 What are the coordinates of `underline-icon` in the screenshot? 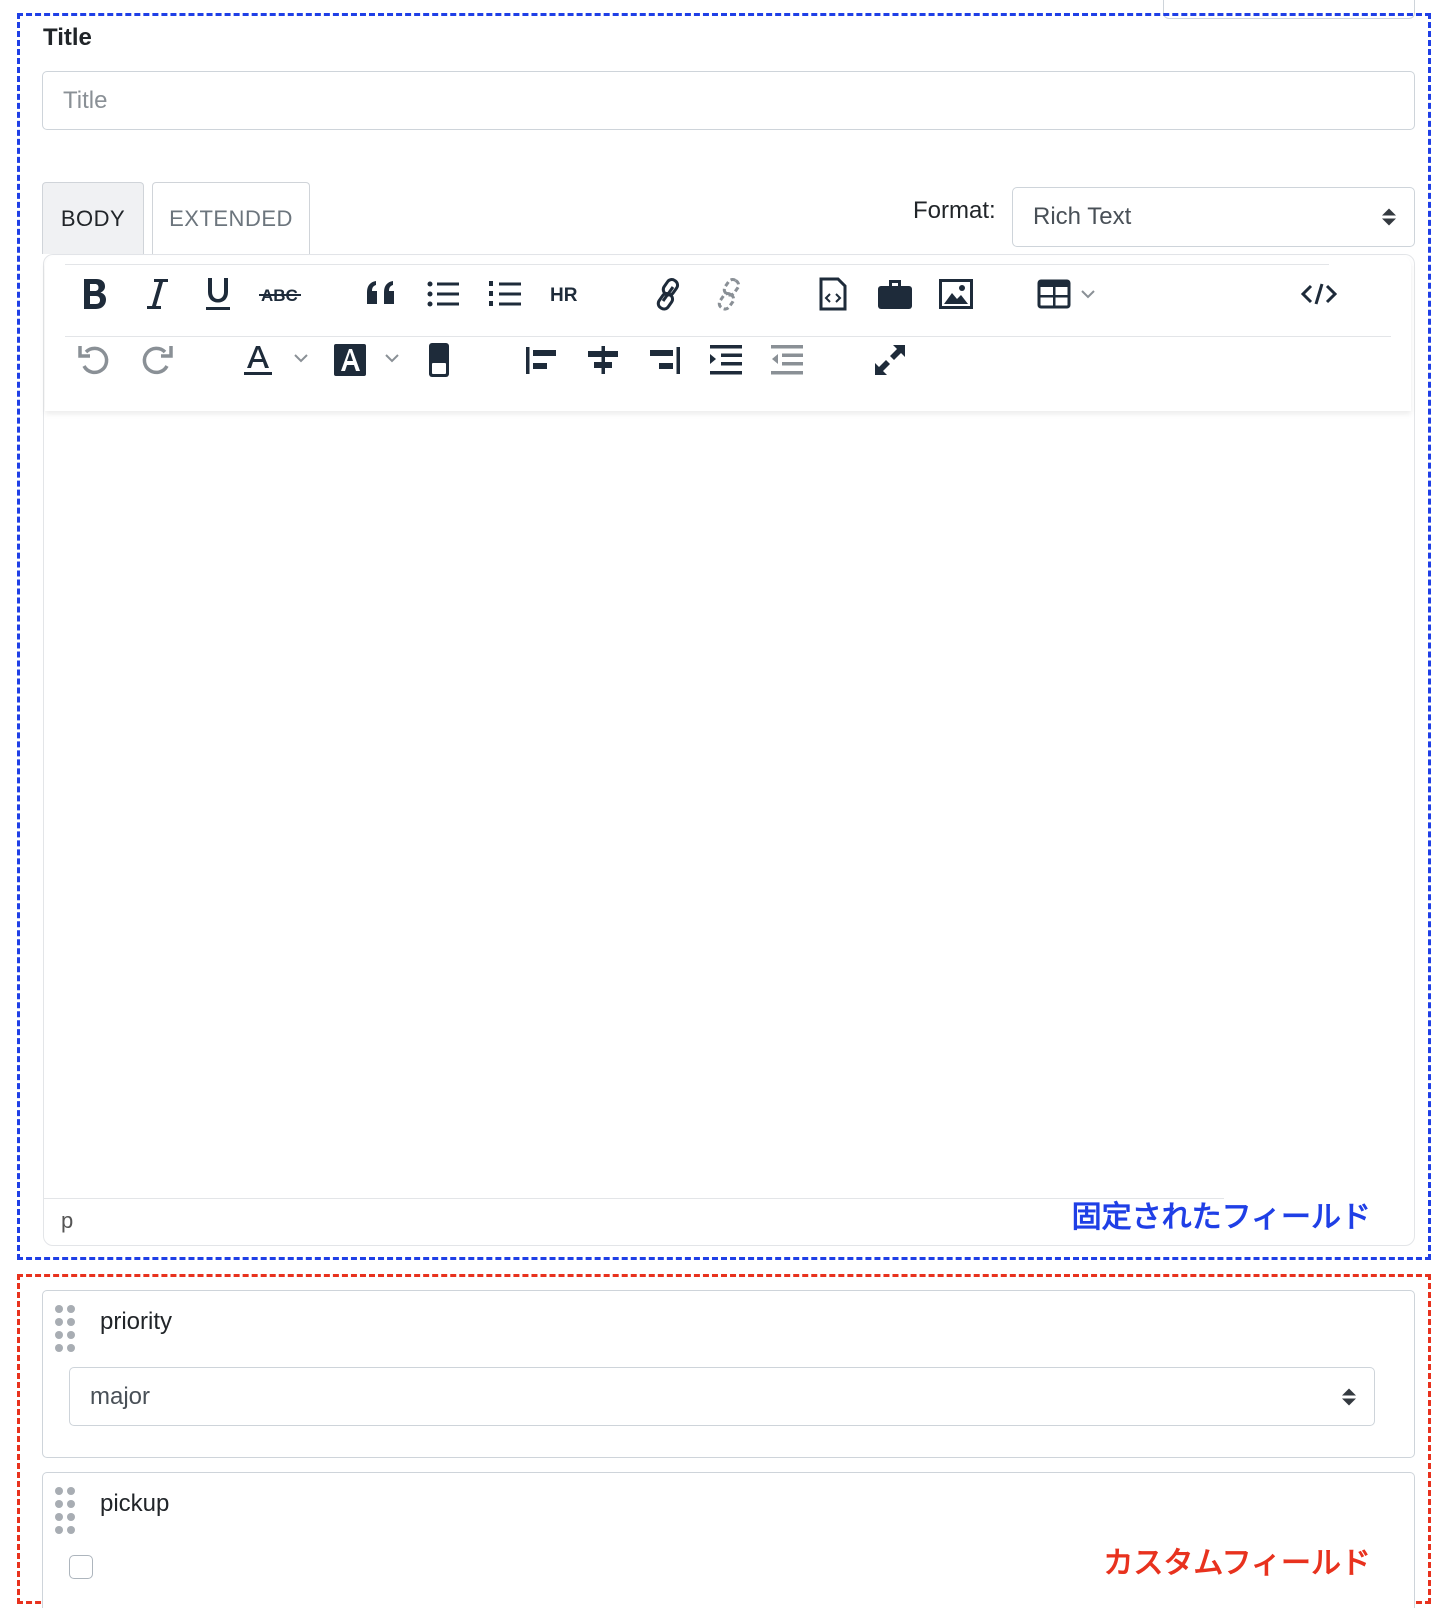 It's located at (218, 294).